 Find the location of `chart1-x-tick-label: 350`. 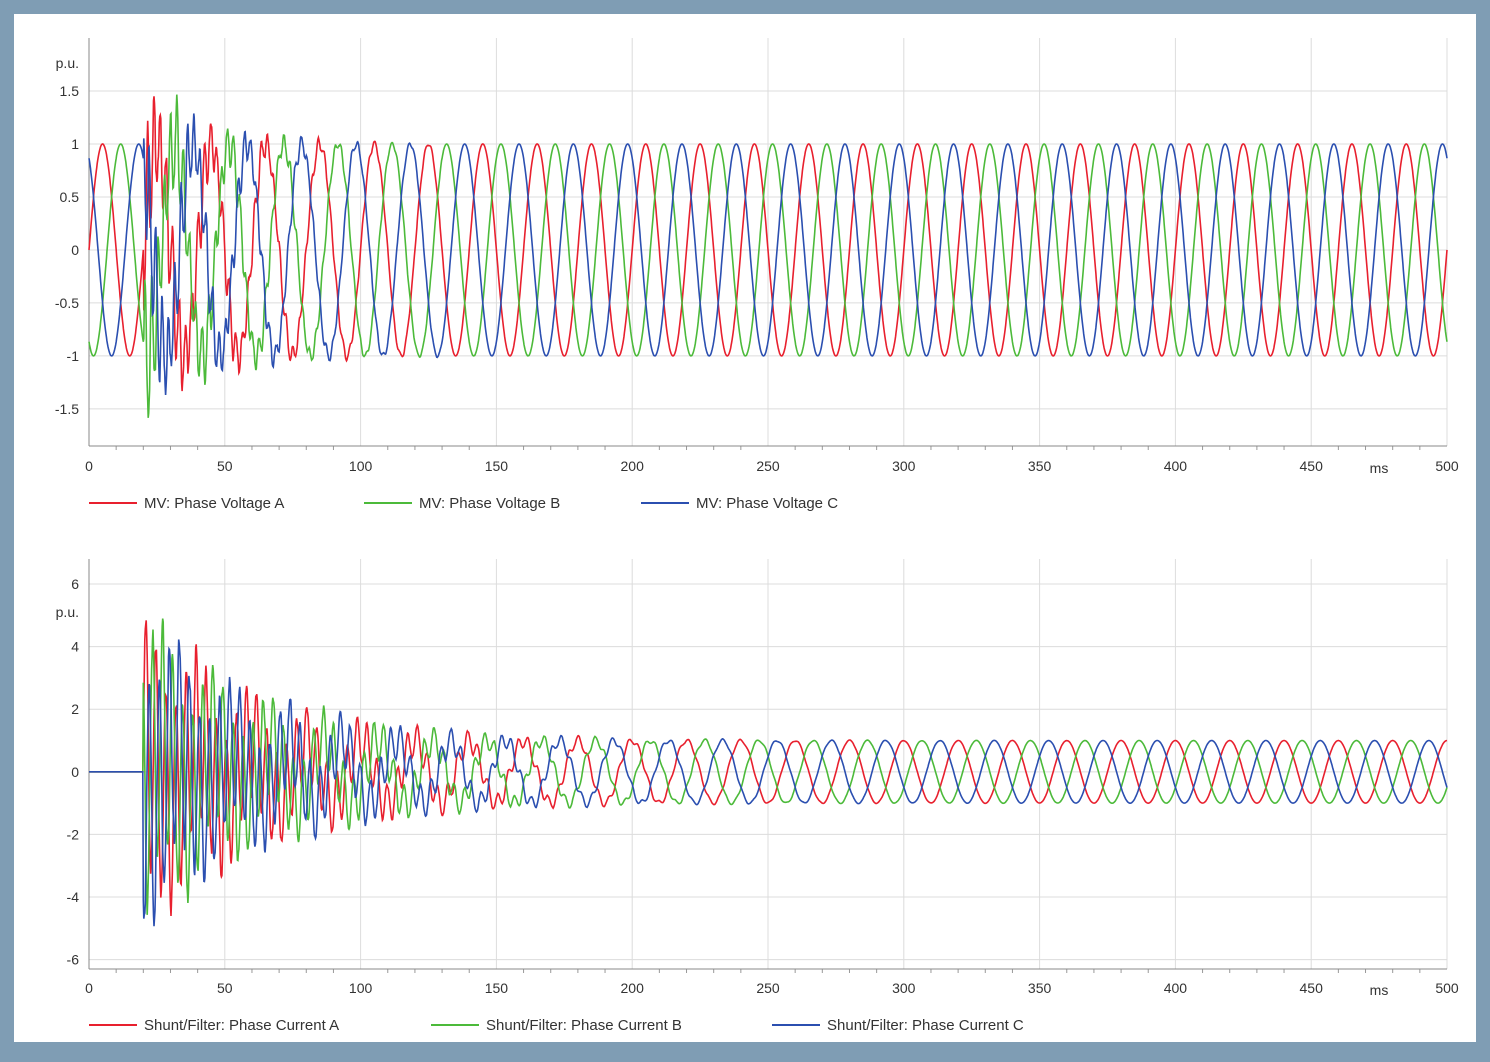

chart1-x-tick-label: 350 is located at coordinates (1040, 466).